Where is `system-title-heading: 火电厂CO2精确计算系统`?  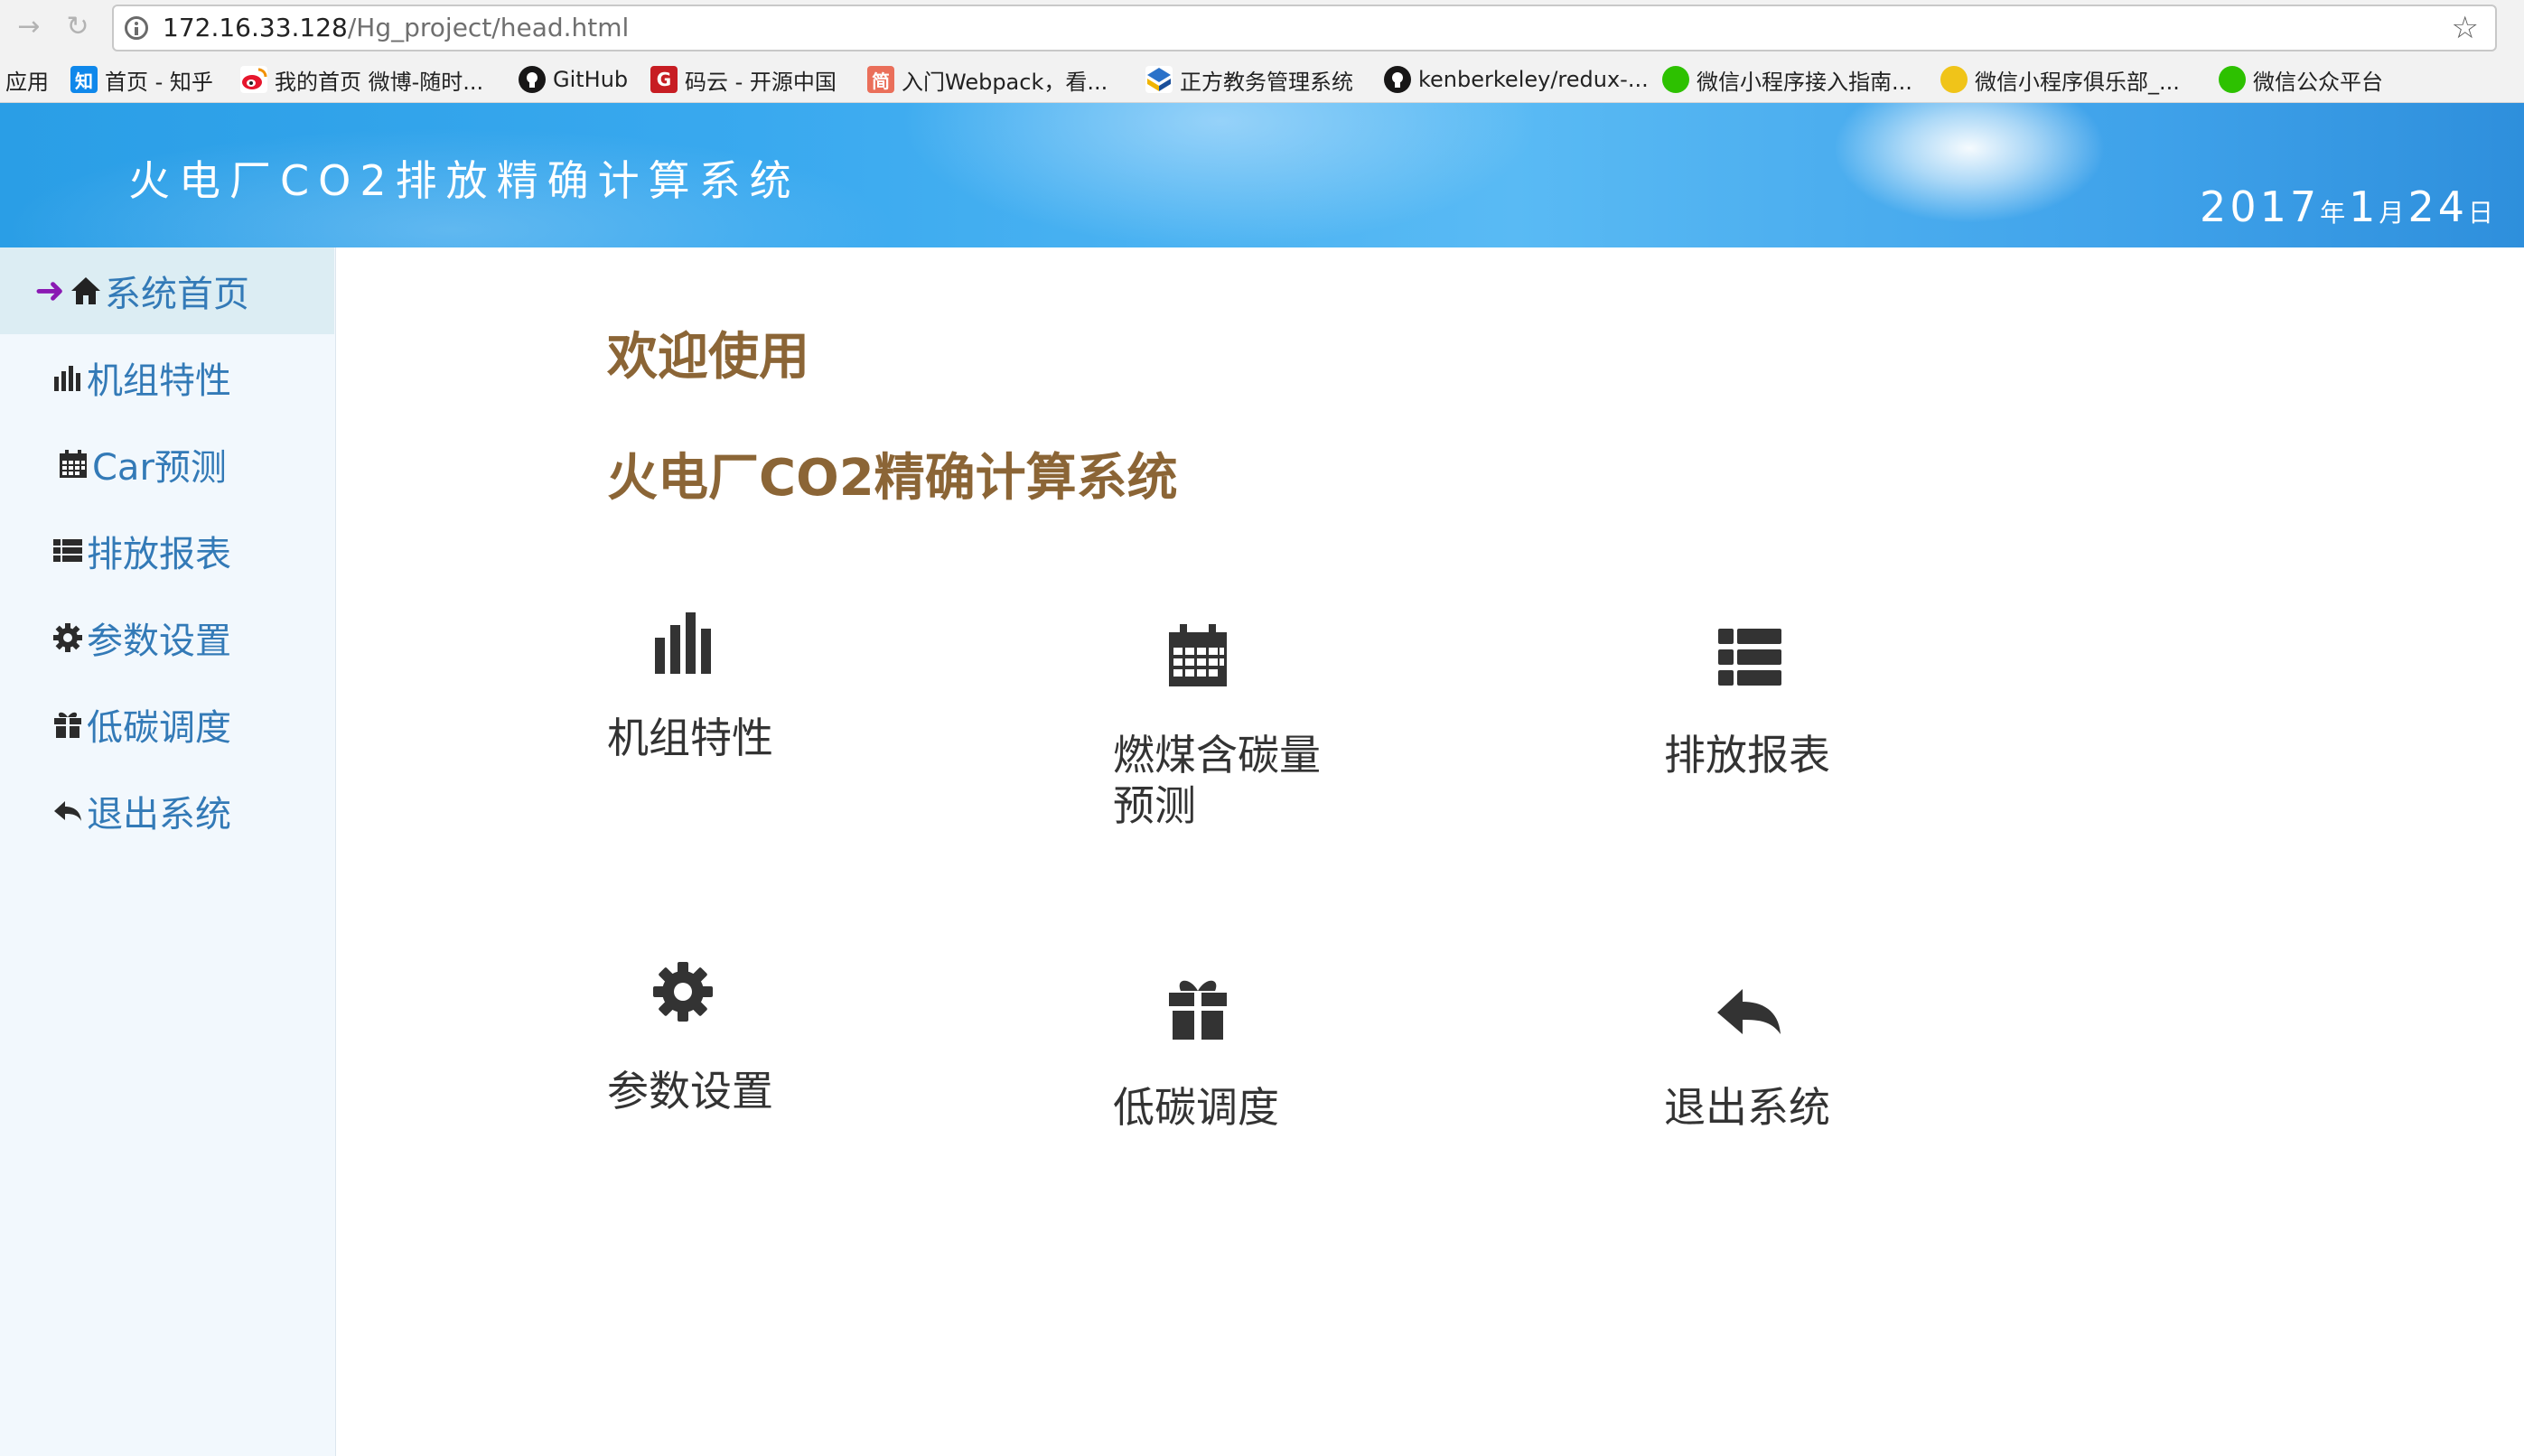
system-title-heading: 火电厂CO2精确计算系统 is located at coordinates (893, 479).